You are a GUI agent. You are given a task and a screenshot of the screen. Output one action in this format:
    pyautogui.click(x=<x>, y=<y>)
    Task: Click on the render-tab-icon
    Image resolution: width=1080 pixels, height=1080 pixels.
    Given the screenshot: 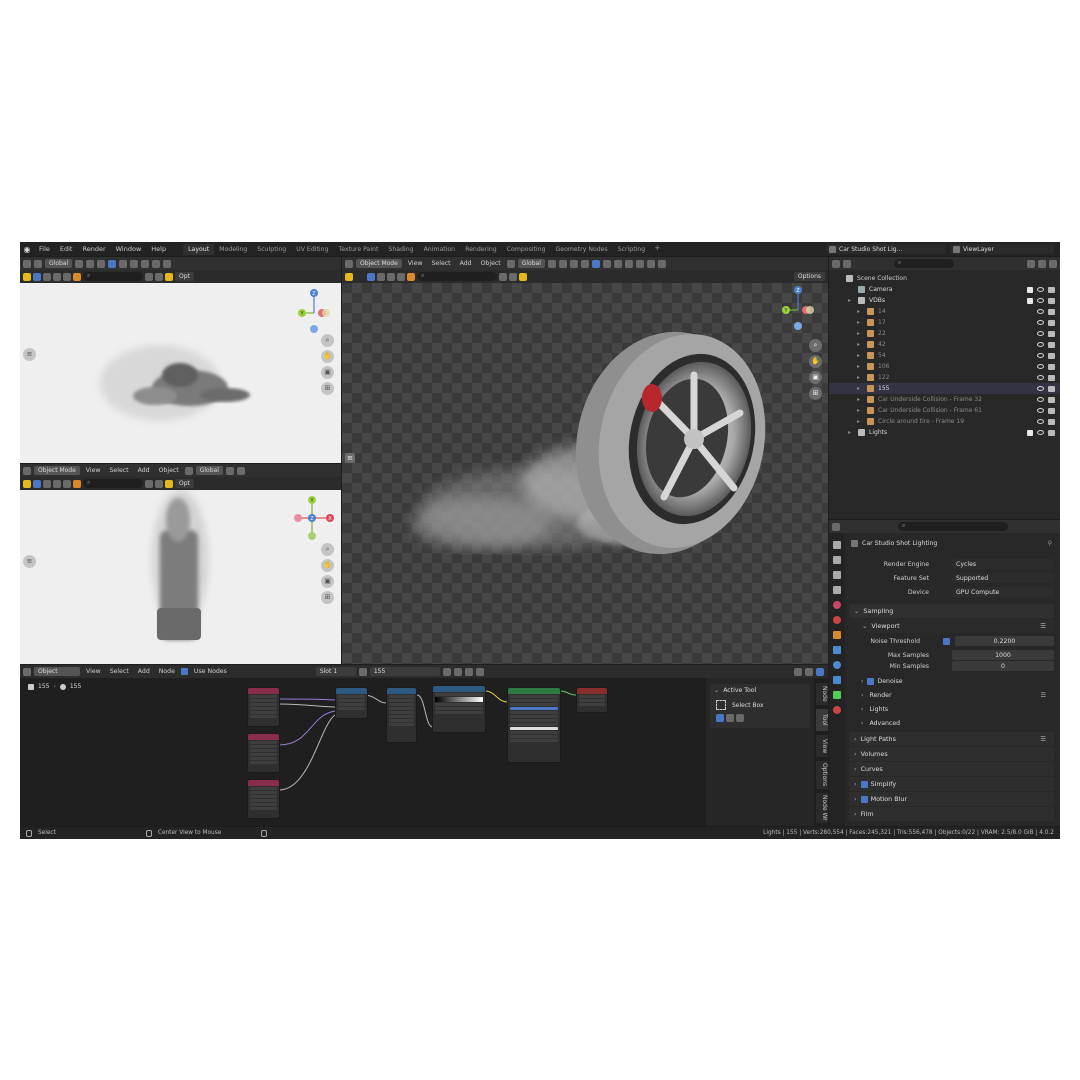 What is the action you would take?
    pyautogui.click(x=837, y=560)
    